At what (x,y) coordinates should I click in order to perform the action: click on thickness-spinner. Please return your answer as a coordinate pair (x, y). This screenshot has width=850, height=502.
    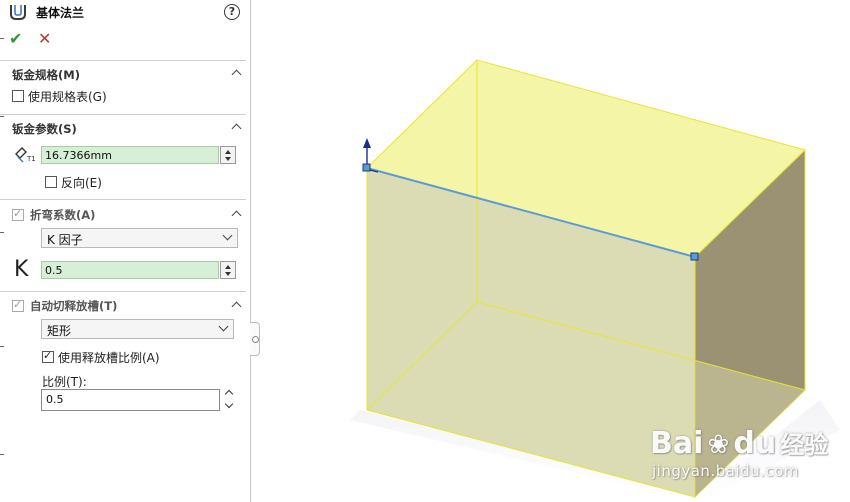
    Looking at the image, I should click on (228, 155).